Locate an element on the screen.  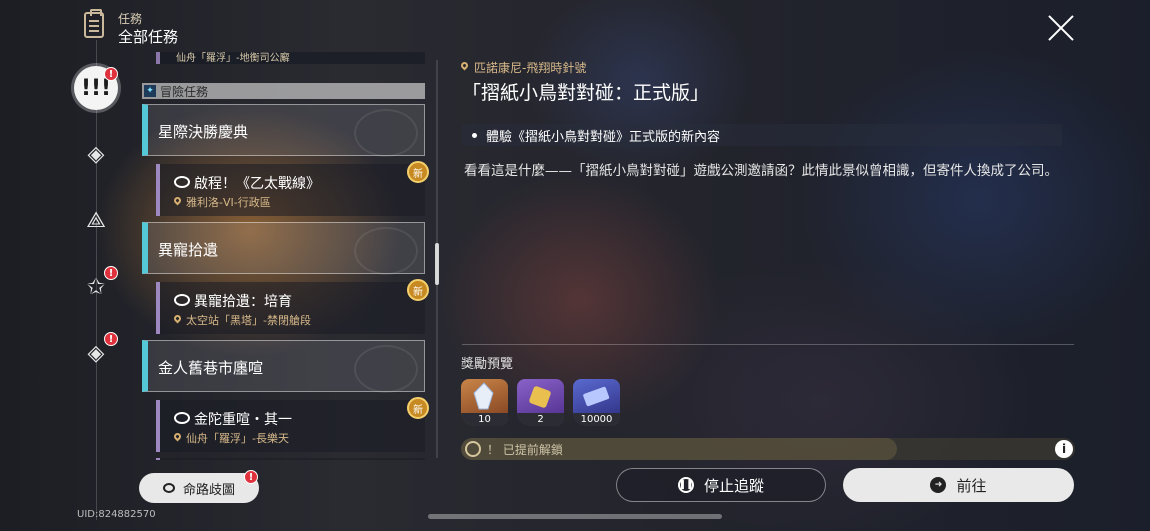
pause-icon: ❚❚ is located at coordinates (685, 485).